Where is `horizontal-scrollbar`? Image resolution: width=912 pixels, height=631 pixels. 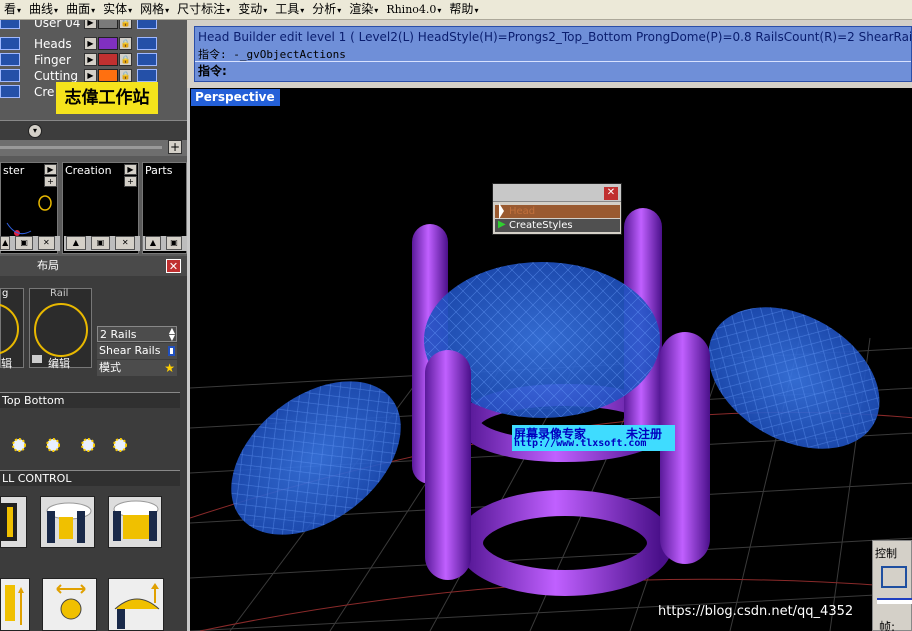
horizontal-scrollbar is located at coordinates (93, 148).